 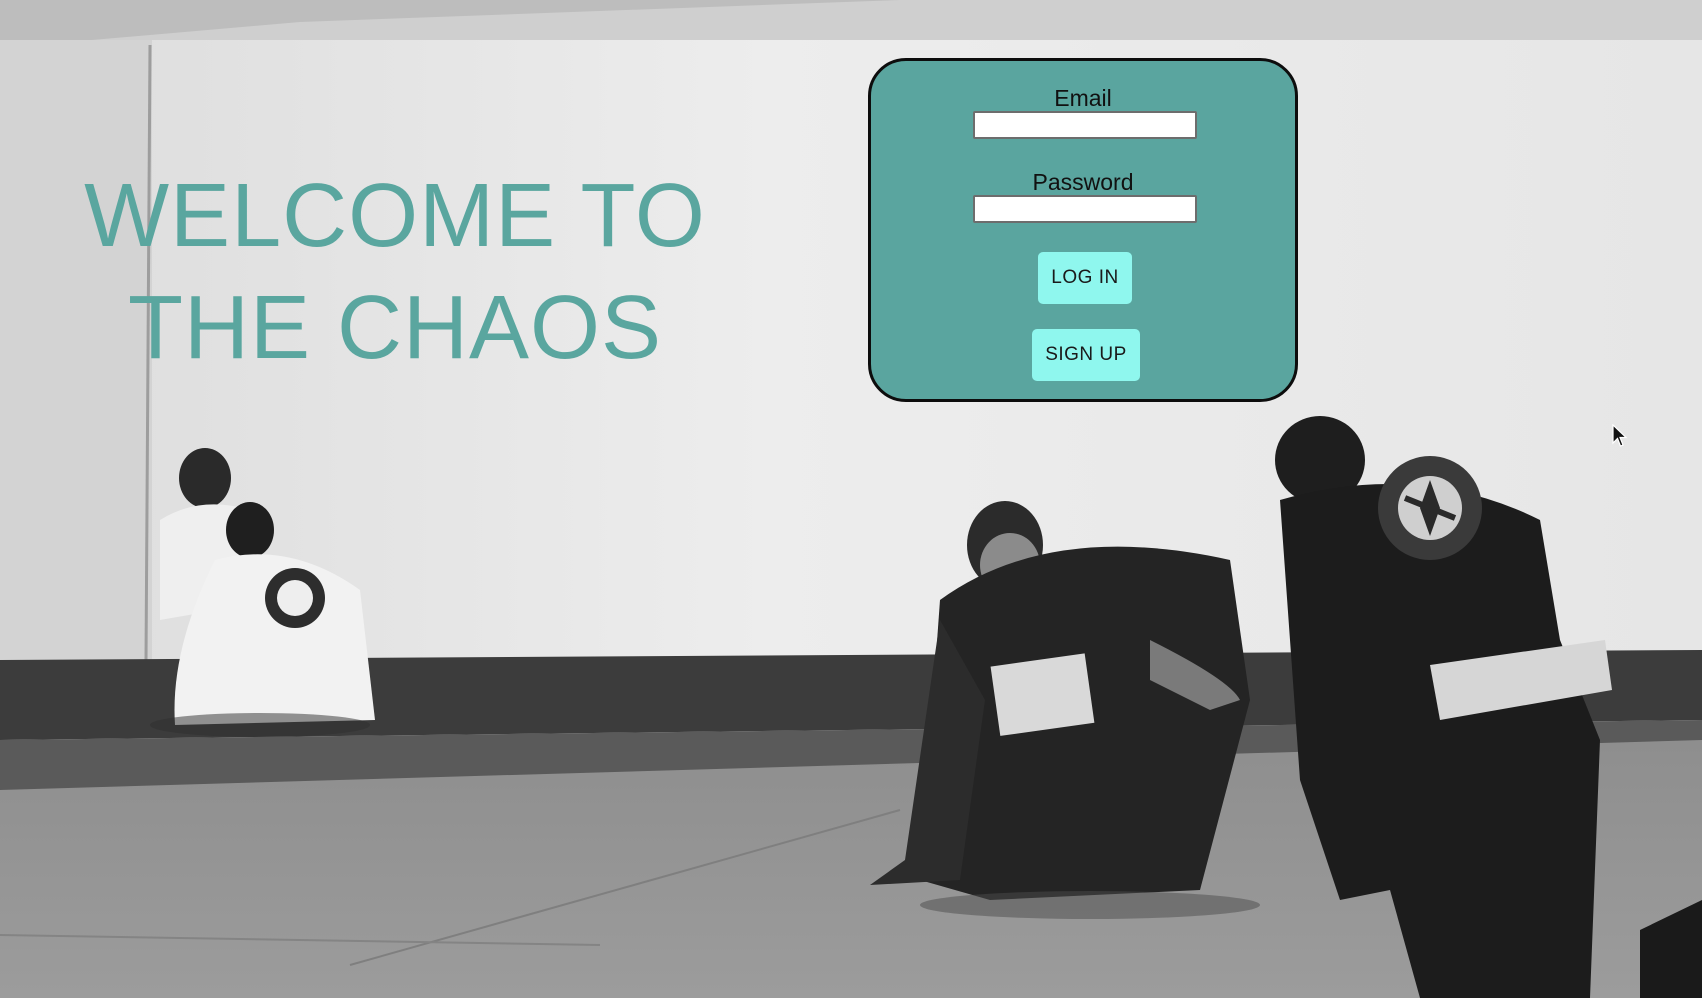 I want to click on hero-heading: WELCOME TO THE CHAOS, so click(x=395, y=272).